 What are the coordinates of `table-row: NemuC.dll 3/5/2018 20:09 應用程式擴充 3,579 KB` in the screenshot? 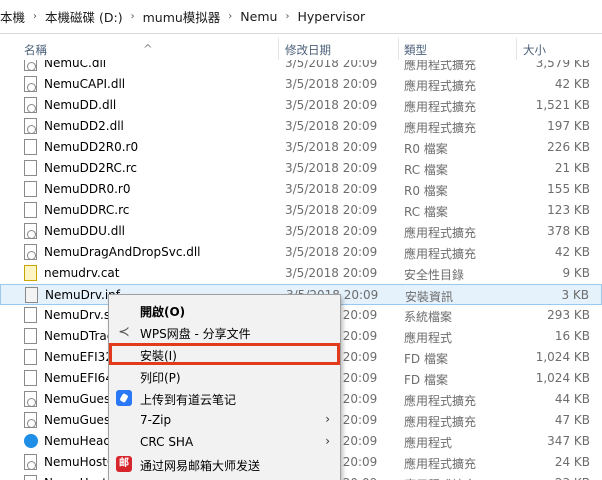 It's located at (301, 67).